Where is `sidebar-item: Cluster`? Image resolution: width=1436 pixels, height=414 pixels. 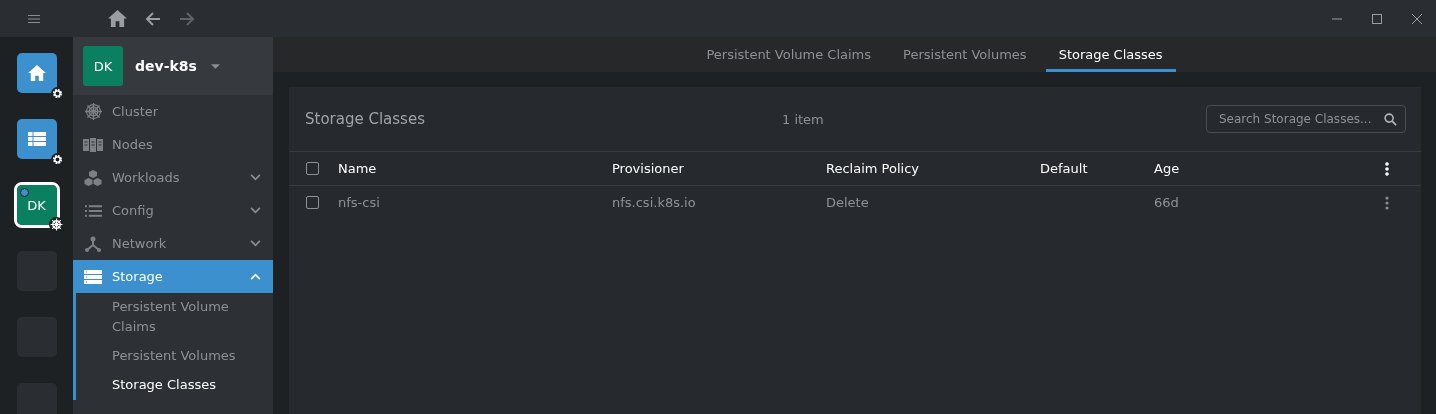 sidebar-item: Cluster is located at coordinates (173, 111).